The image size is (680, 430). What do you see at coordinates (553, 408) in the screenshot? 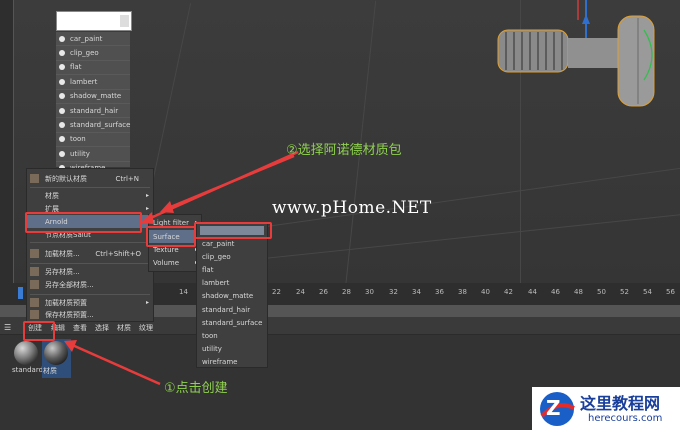
I see `logo-letter: Z` at bounding box center [553, 408].